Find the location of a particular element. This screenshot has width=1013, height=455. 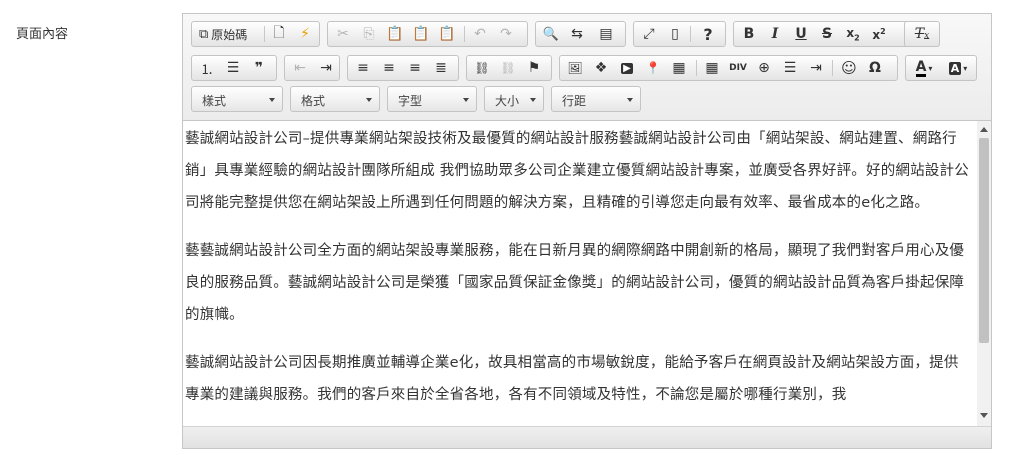

document-group: ⧉ 原始碼 🗋 ⚡ is located at coordinates (255, 34).